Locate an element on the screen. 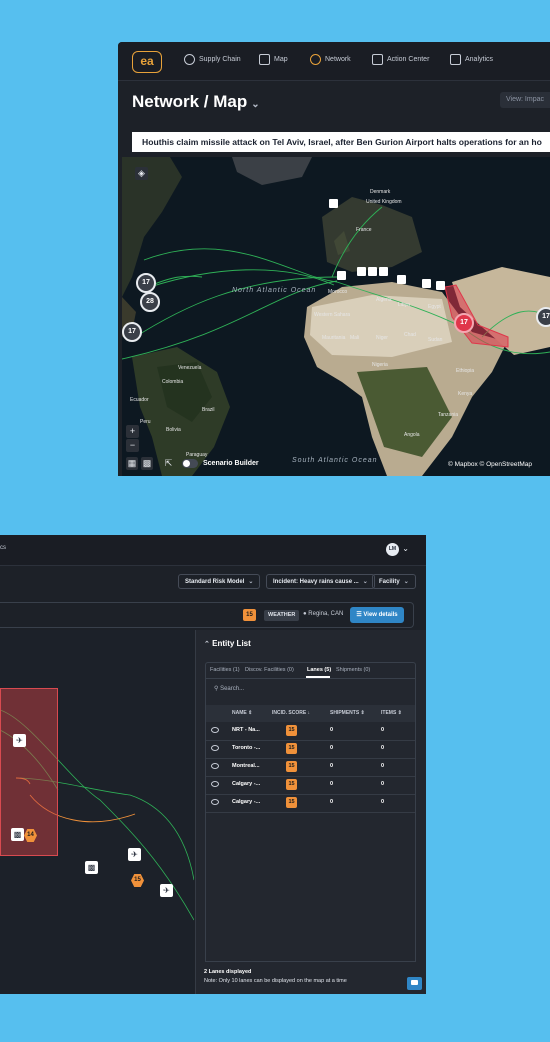 This screenshot has height=1042, width=550. tab-discovered-facilities: Discov. Facilities (0) is located at coordinates (269, 670).